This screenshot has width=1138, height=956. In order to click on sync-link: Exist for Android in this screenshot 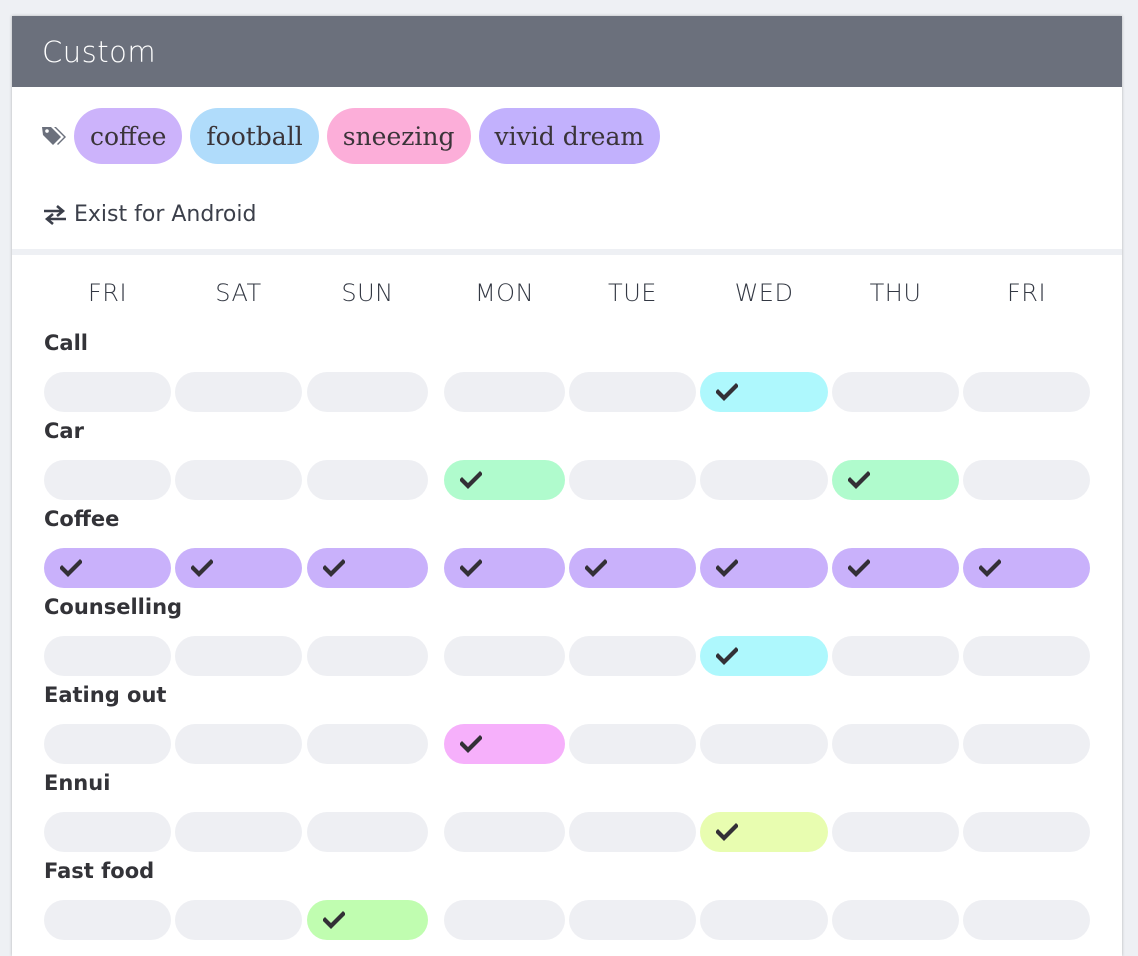, I will do `click(149, 214)`.